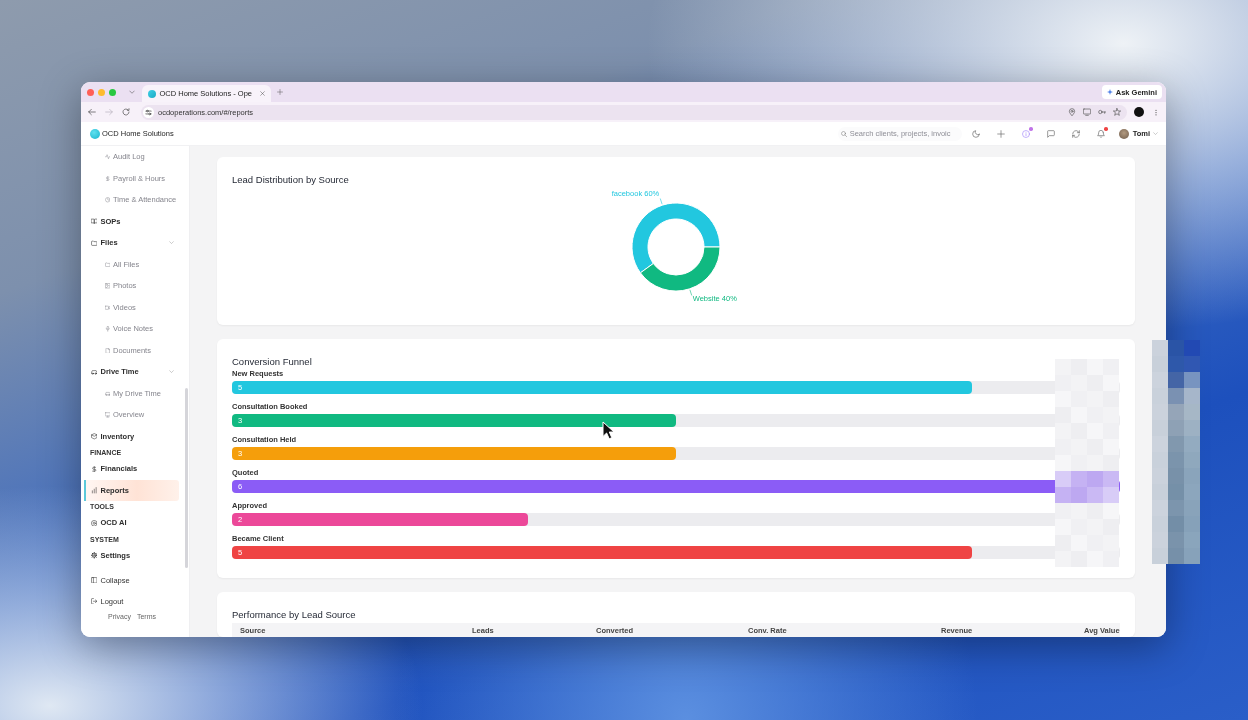 Image resolution: width=1248 pixels, height=720 pixels. What do you see at coordinates (843, 133) in the screenshot?
I see `search-icon` at bounding box center [843, 133].